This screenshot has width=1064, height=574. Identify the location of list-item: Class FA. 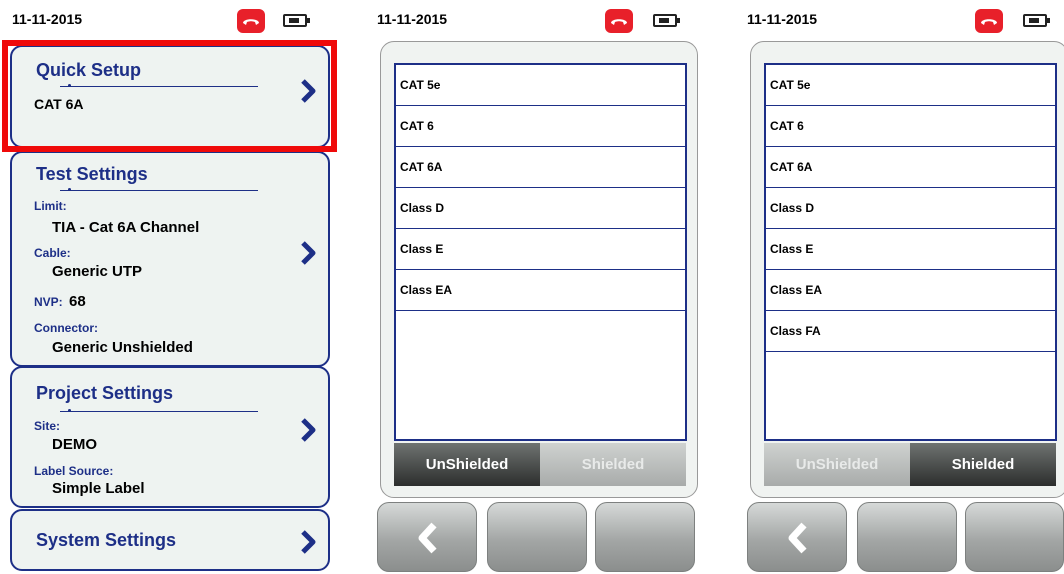
(910, 331).